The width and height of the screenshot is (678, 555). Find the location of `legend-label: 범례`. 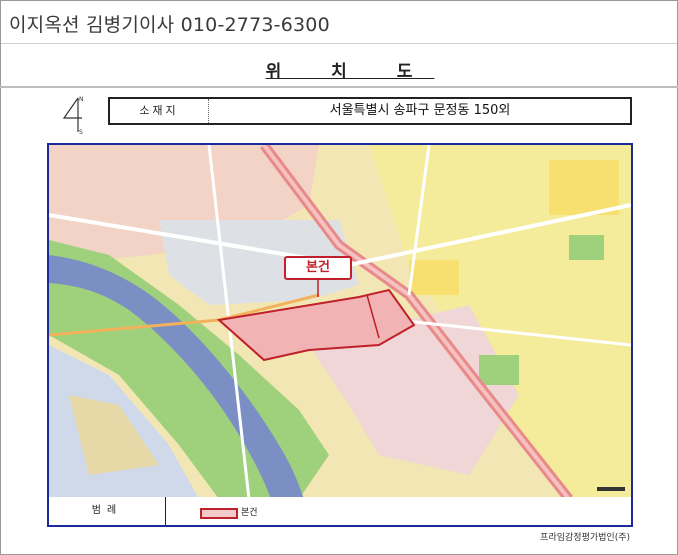

legend-label: 범례 is located at coordinates (107, 511).